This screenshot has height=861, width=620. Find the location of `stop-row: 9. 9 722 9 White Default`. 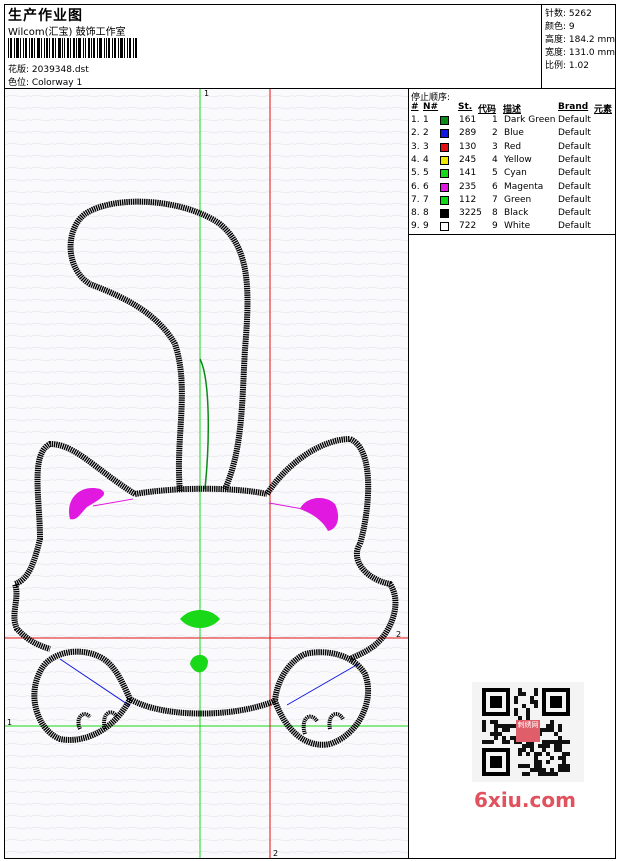

stop-row: 9. 9 722 9 White Default is located at coordinates (512, 226).